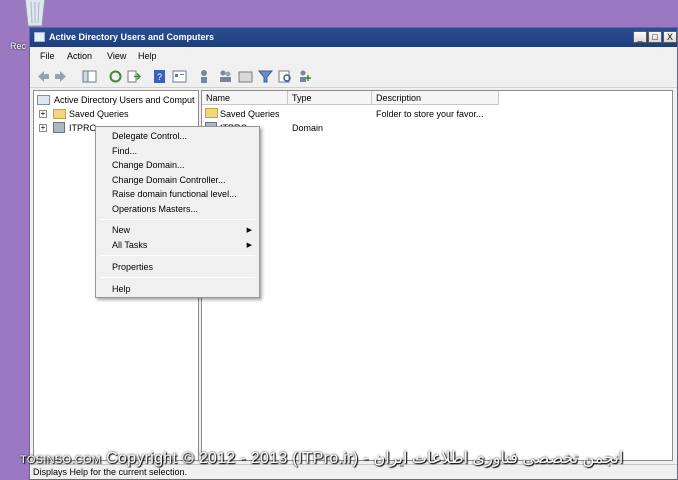  What do you see at coordinates (83, 128) in the screenshot?
I see `tree-label-domain: ITPRO` at bounding box center [83, 128].